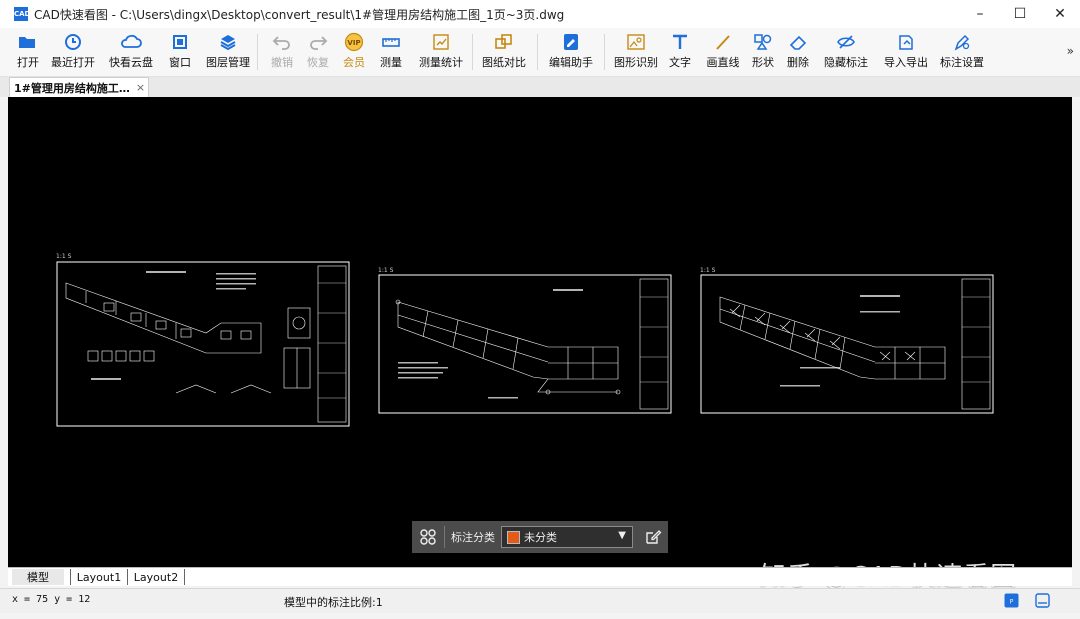 The width and height of the screenshot is (1080, 619). Describe the element at coordinates (847, 344) in the screenshot. I see `sheet-3-drawing` at that location.